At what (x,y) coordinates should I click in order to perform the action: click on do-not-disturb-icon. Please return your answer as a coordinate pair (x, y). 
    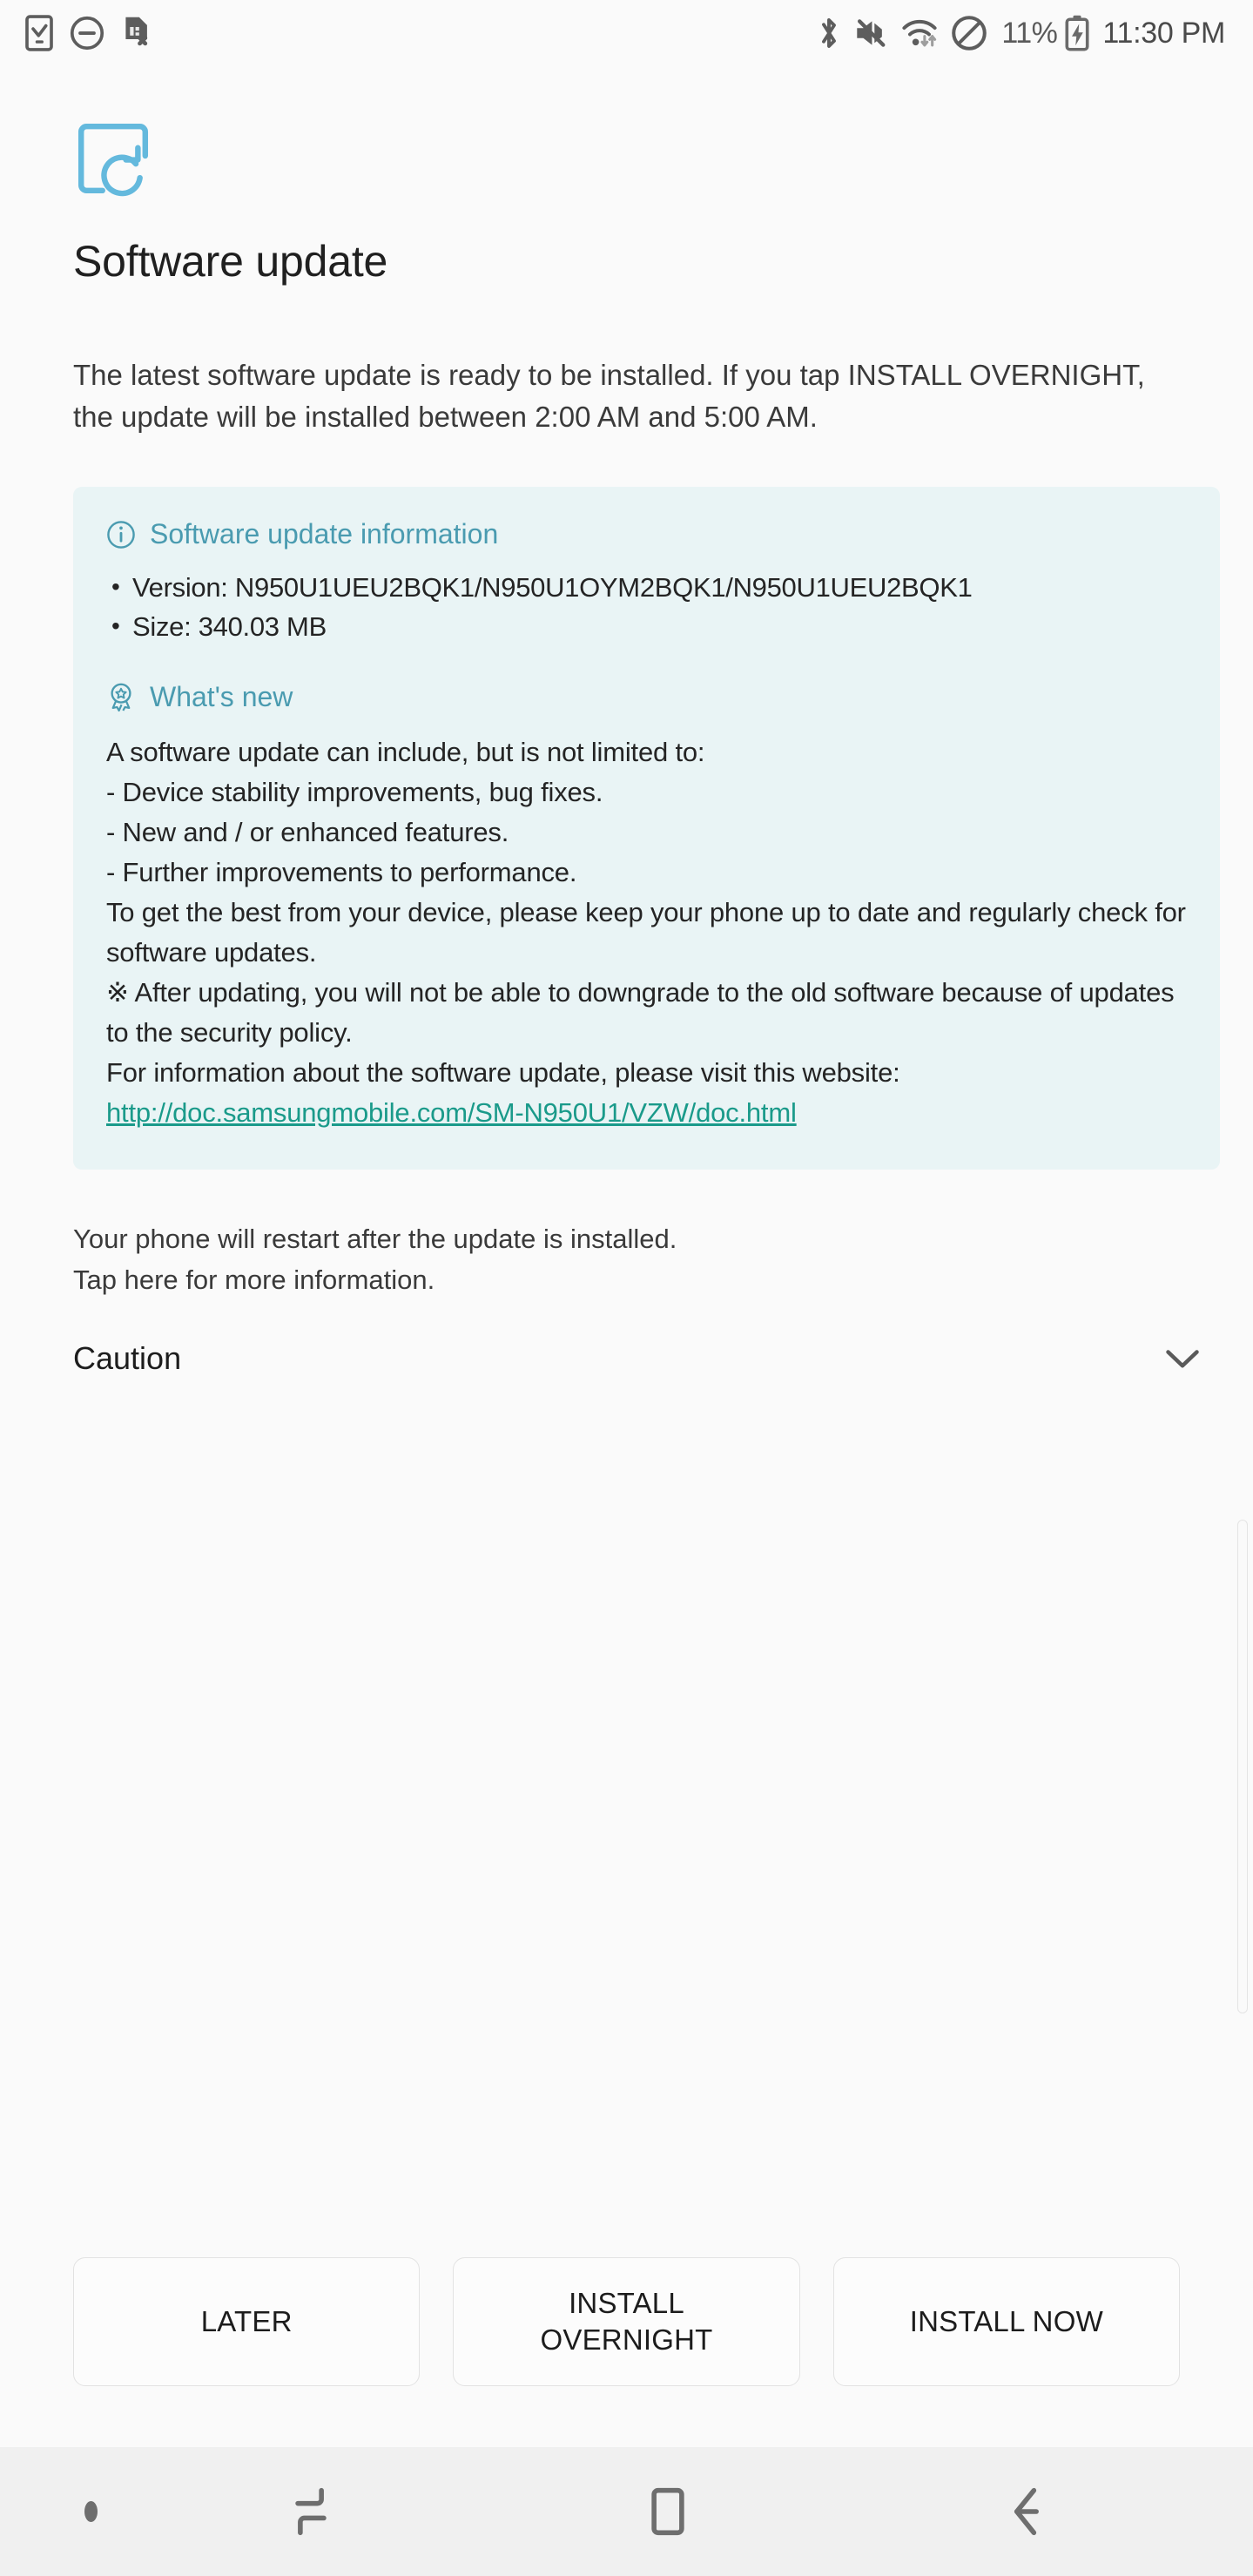
    Looking at the image, I should click on (87, 33).